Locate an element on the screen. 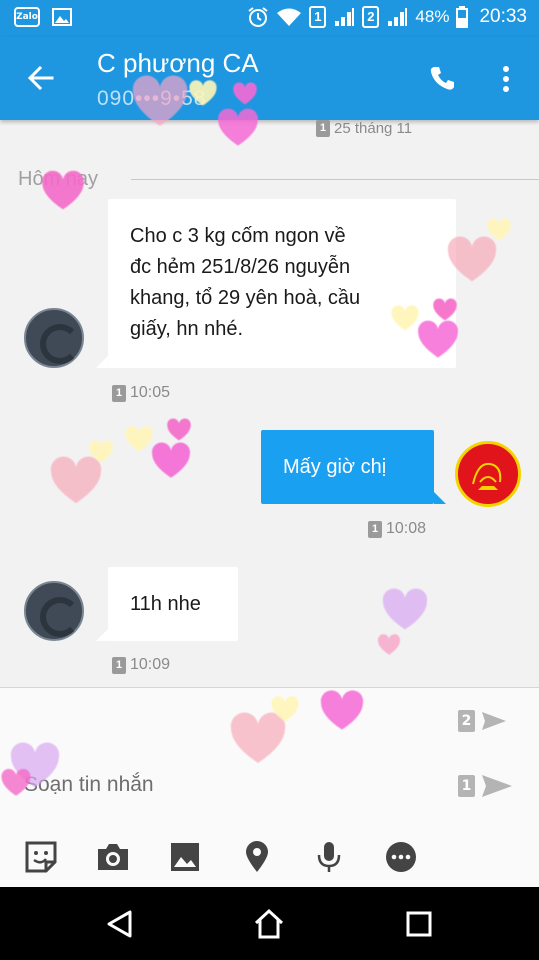  date-text: 25 tháng 11 is located at coordinates (373, 128).